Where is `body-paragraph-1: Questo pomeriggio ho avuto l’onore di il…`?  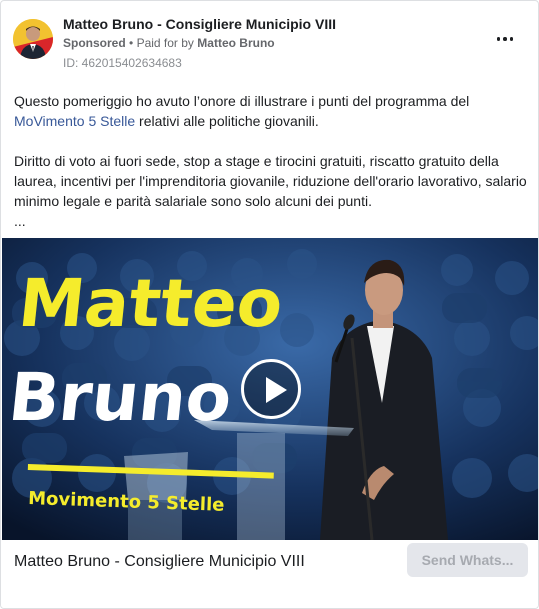
body-paragraph-1: Questo pomeriggio ho avuto l’onore di il… is located at coordinates (271, 111).